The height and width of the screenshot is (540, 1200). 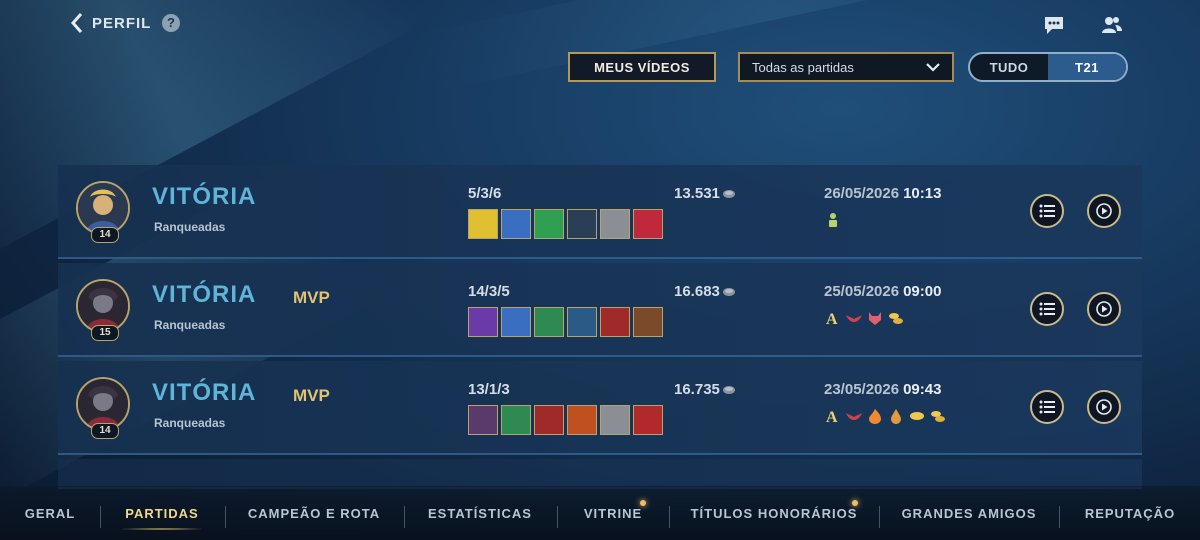 I want to click on kda-score: 14/3/5, so click(x=489, y=291).